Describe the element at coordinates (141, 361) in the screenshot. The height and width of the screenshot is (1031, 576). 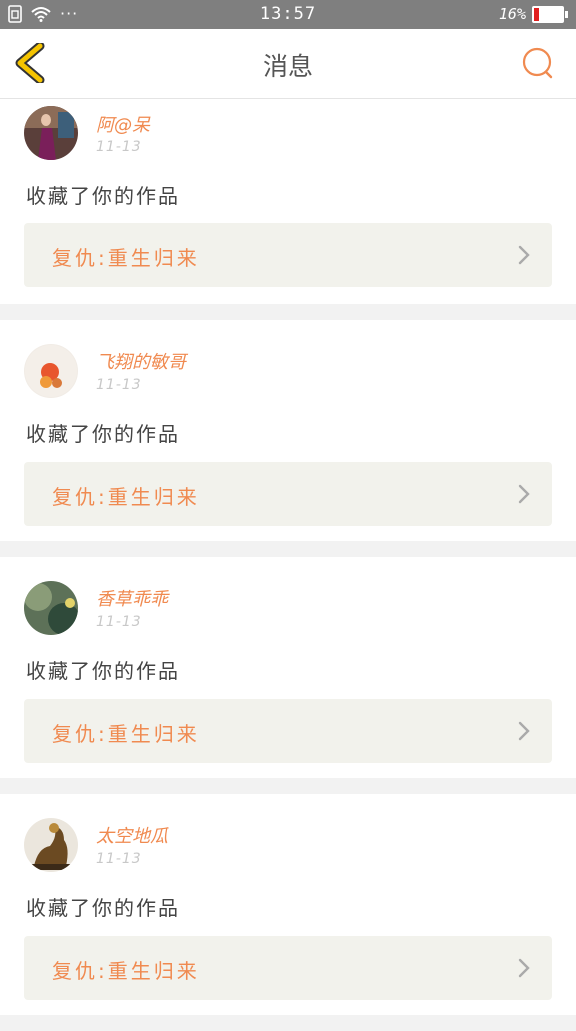
I see `user-name: 飞翔的敏哥` at that location.